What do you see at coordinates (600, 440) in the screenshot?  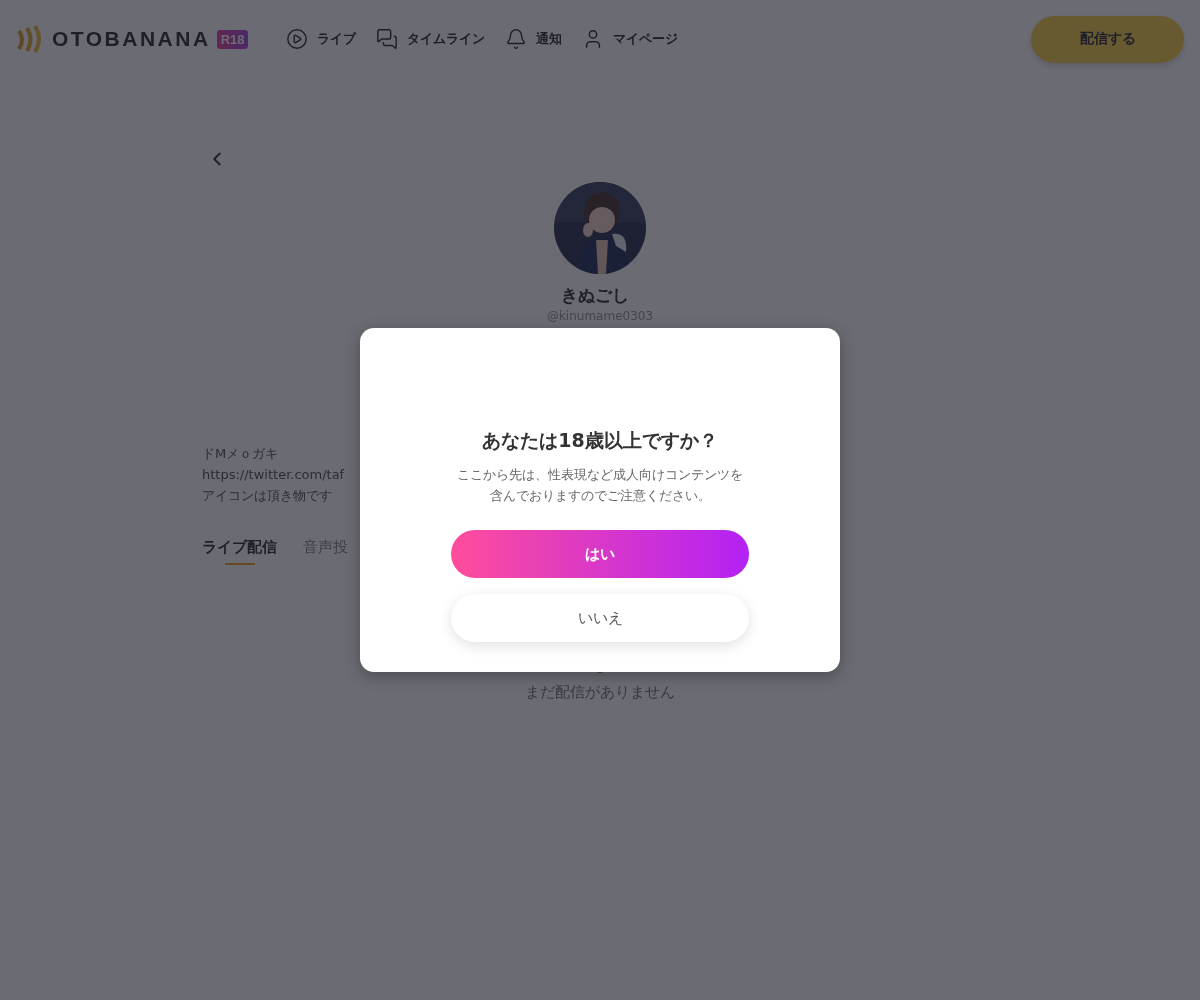 I see `dialog-title: あなたは18歳以上ですか？` at bounding box center [600, 440].